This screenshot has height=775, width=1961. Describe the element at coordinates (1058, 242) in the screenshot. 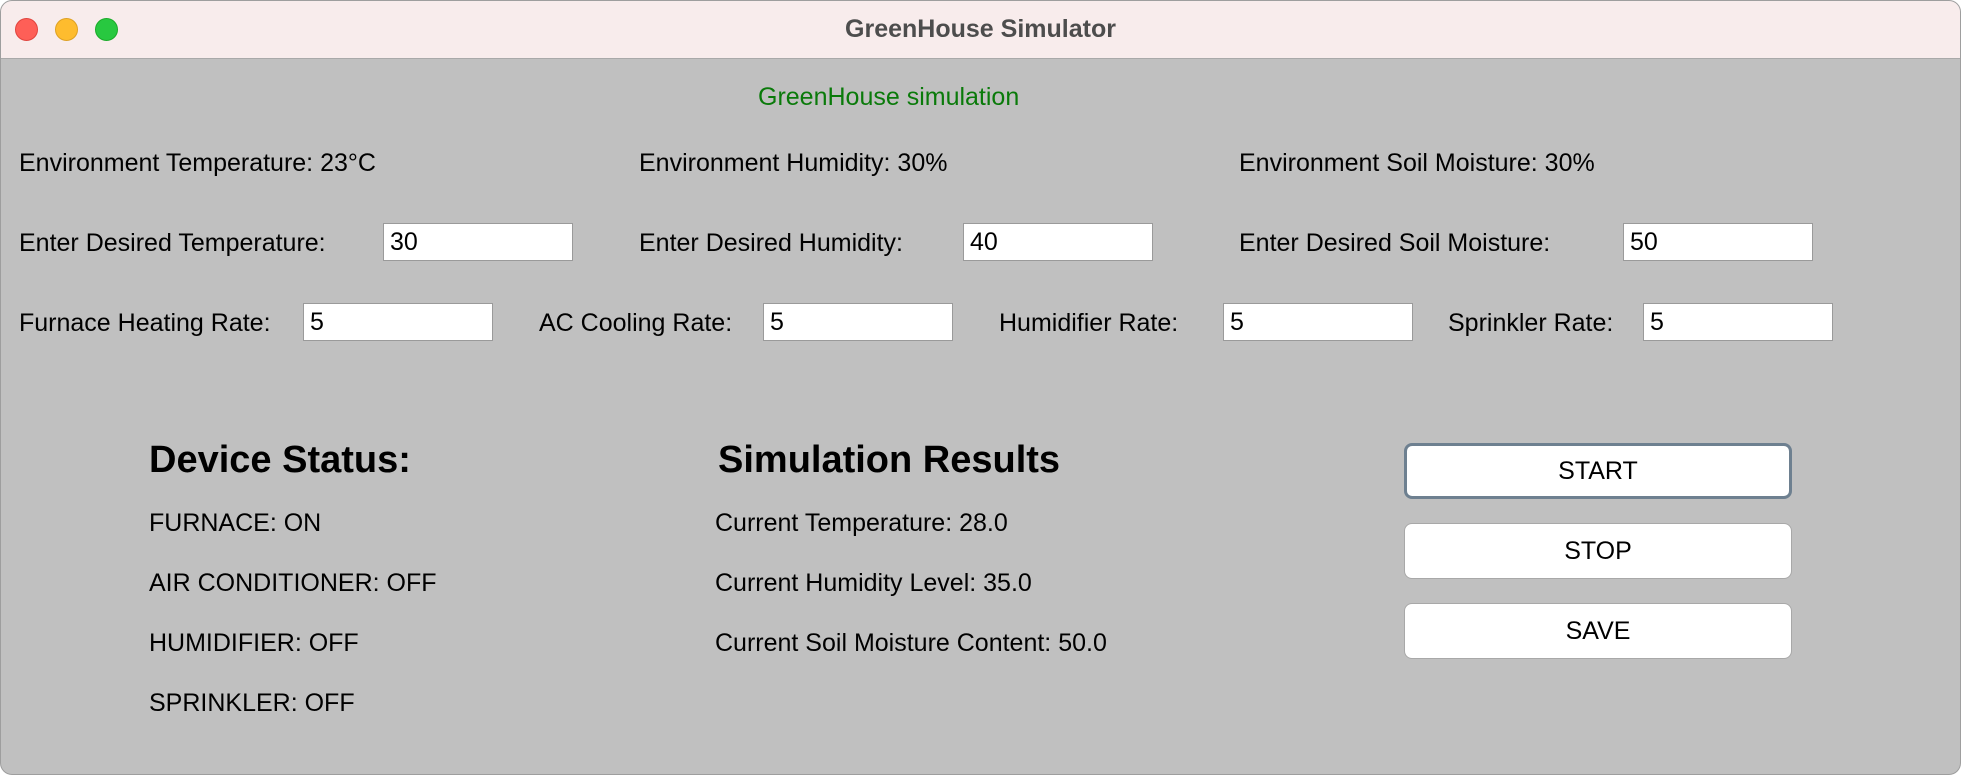

I see `desired-humidity-input` at that location.